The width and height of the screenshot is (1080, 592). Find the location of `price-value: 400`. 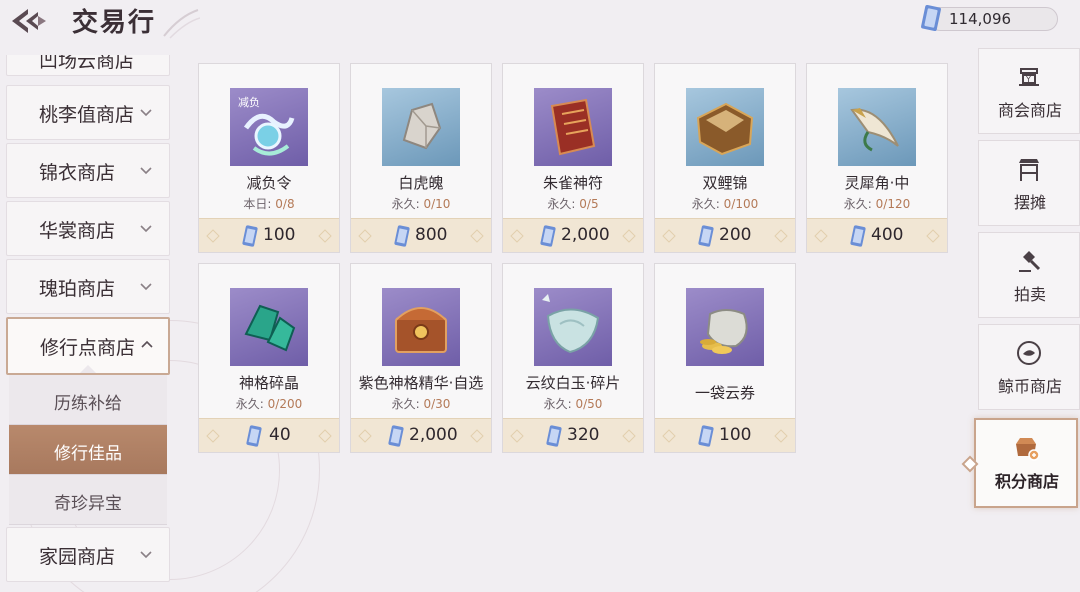

price-value: 400 is located at coordinates (887, 235).